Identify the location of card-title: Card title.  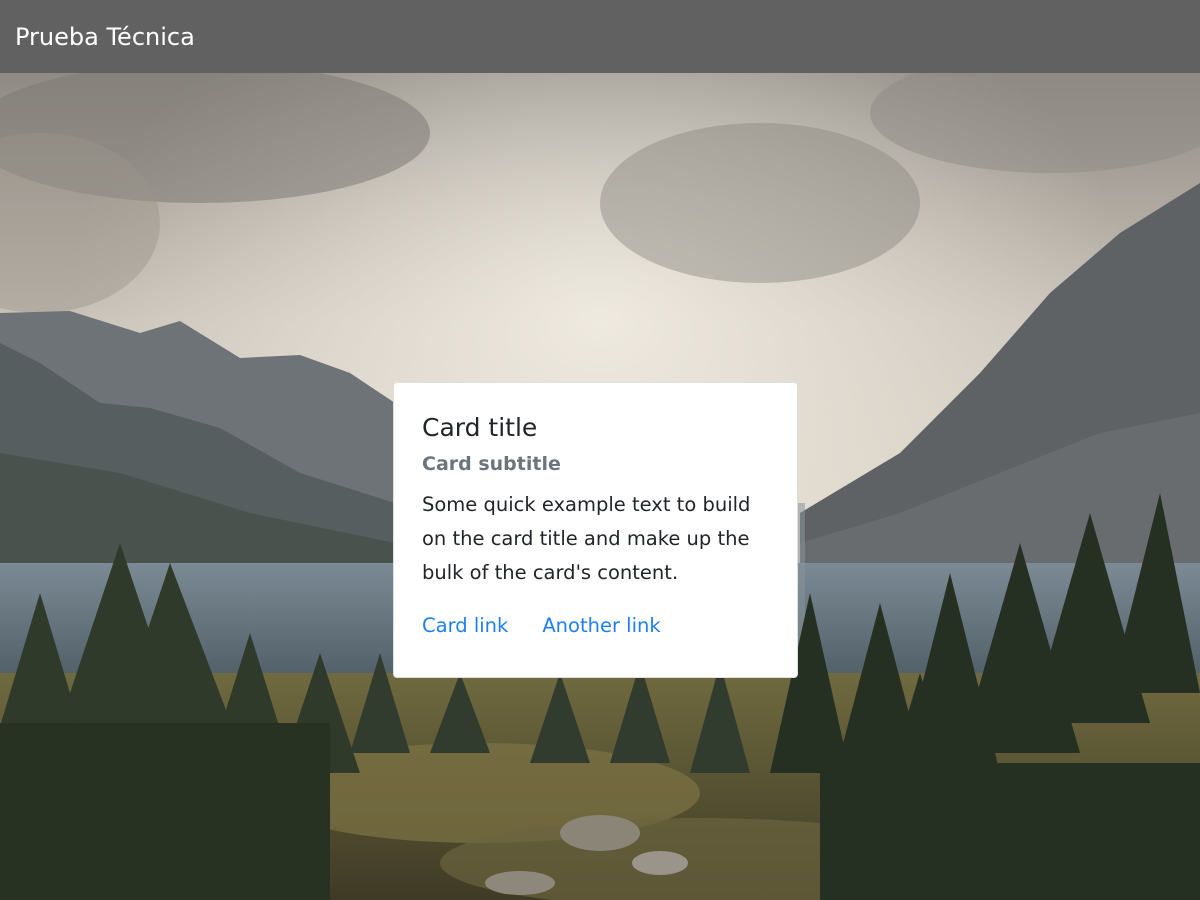
(480, 427).